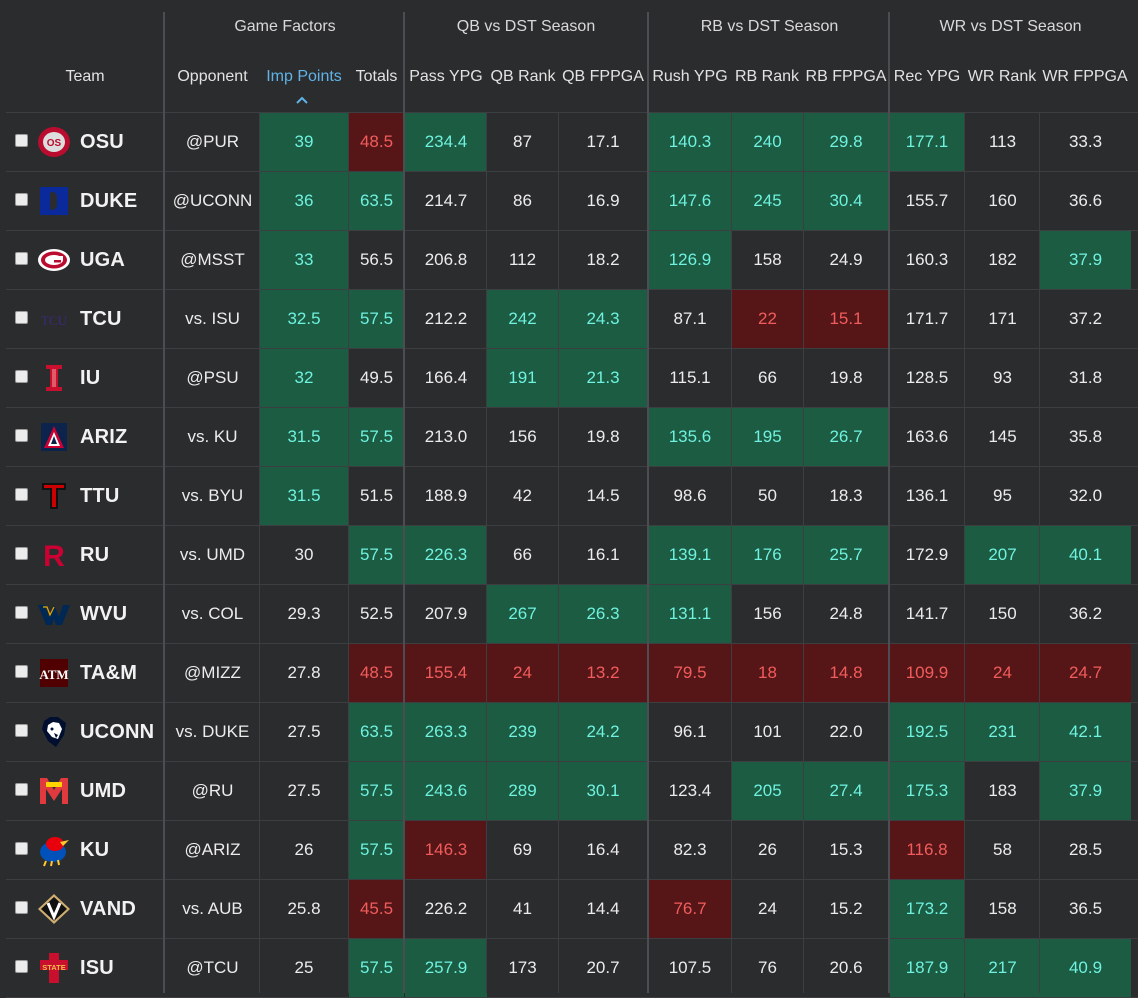 This screenshot has width=1138, height=998. What do you see at coordinates (522, 141) in the screenshot?
I see `cell-qbr: 87` at bounding box center [522, 141].